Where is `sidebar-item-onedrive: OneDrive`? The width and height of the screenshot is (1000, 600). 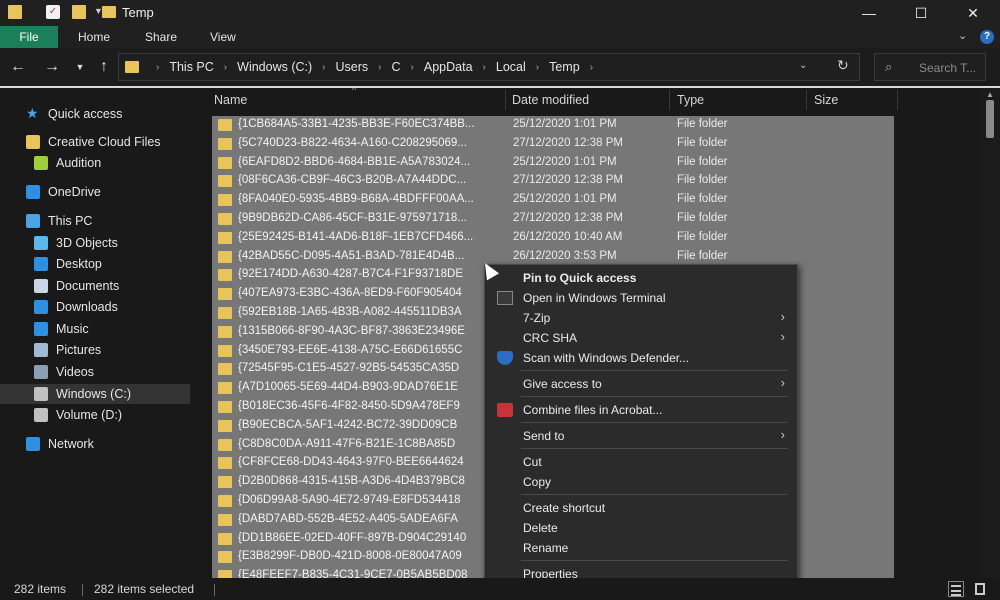 sidebar-item-onedrive: OneDrive is located at coordinates (95, 192).